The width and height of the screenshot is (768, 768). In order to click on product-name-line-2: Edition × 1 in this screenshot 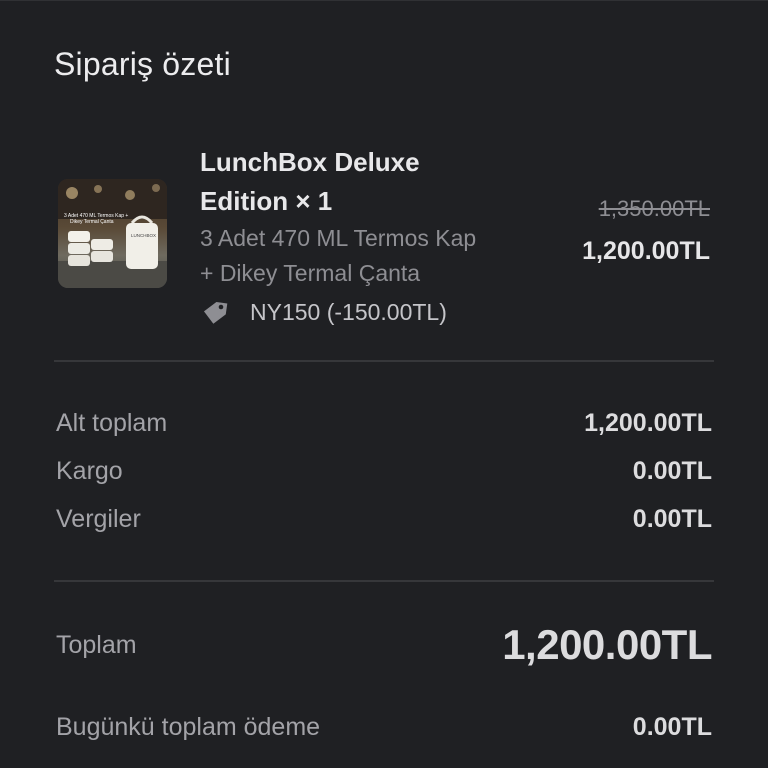, I will do `click(266, 201)`.